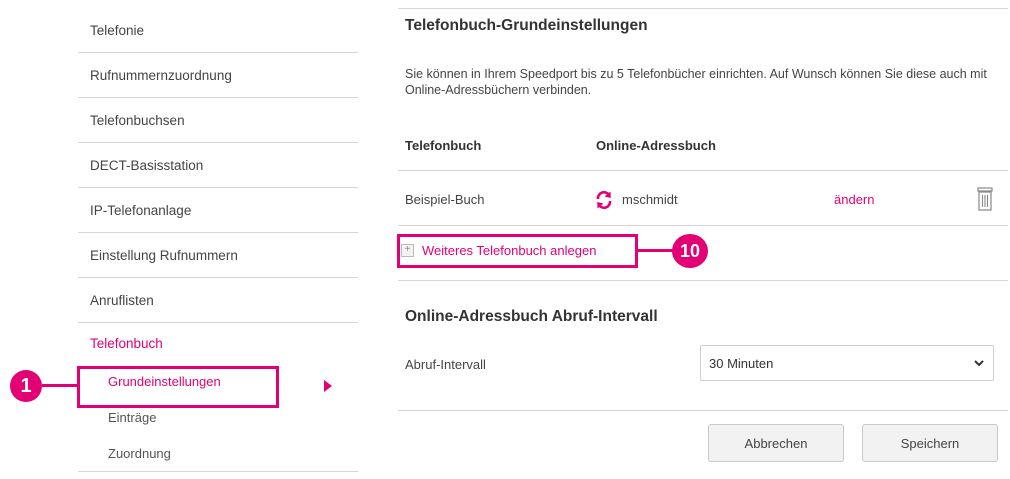  I want to click on edit-link: ändern, so click(854, 199).